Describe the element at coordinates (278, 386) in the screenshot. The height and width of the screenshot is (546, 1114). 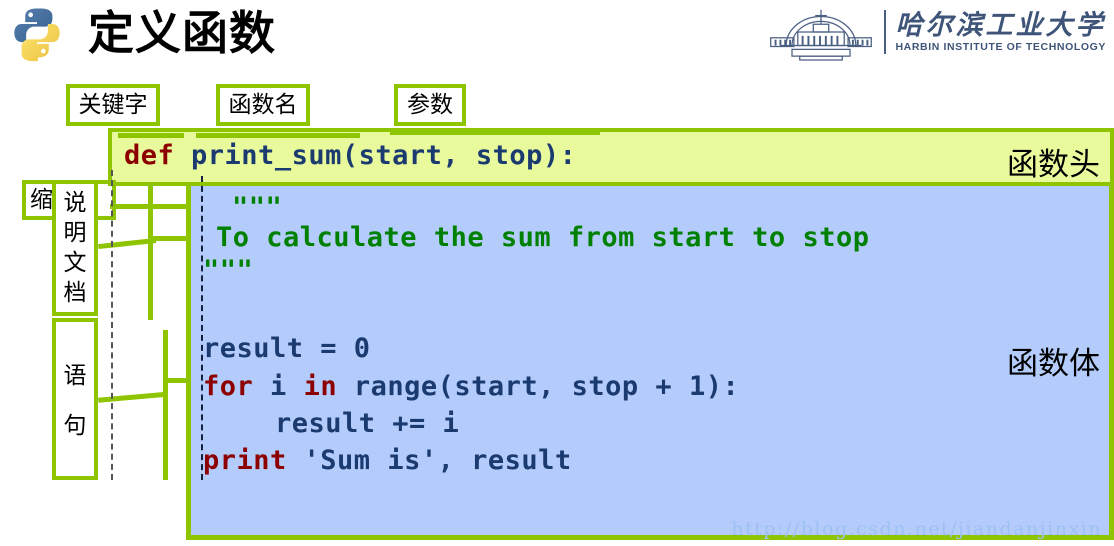
I see `code-for-variable: i` at that location.